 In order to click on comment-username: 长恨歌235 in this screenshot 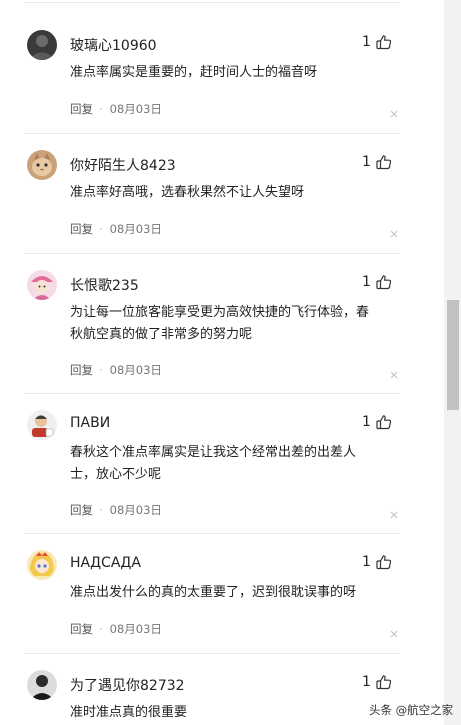, I will do `click(104, 285)`.